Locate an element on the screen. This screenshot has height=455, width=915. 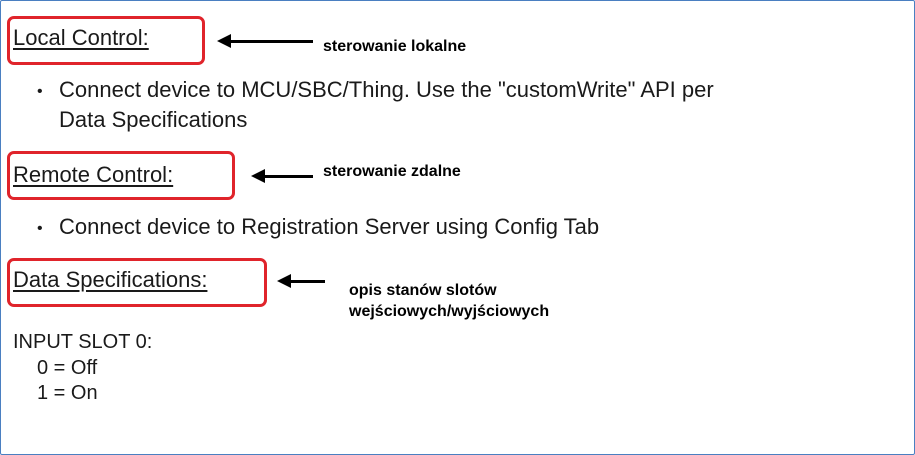
data-spec-annotation-line2: wejściowych/wyjściowych is located at coordinates (449, 311).